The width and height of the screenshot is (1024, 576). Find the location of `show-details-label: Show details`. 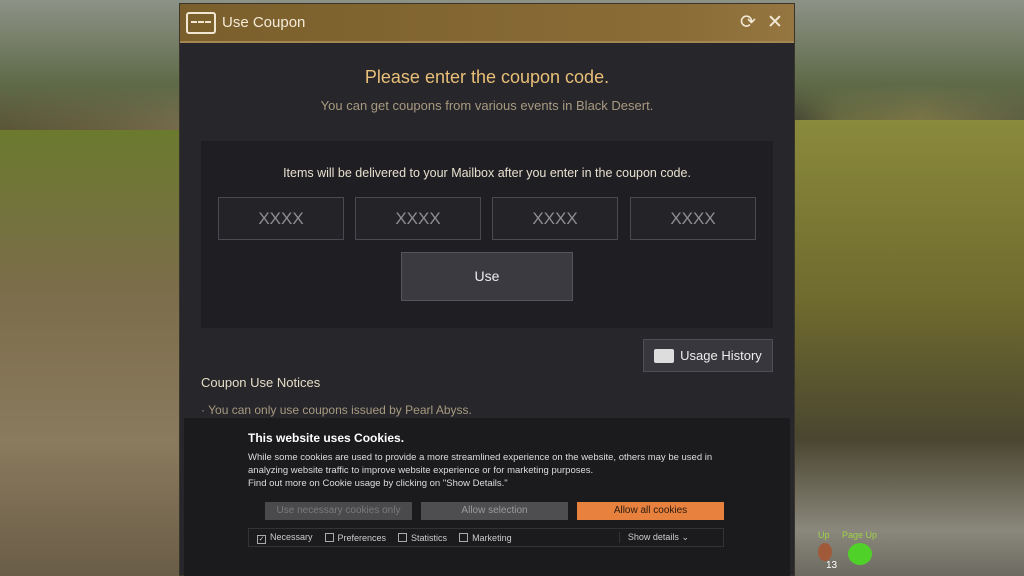

show-details-label: Show details is located at coordinates (653, 537).